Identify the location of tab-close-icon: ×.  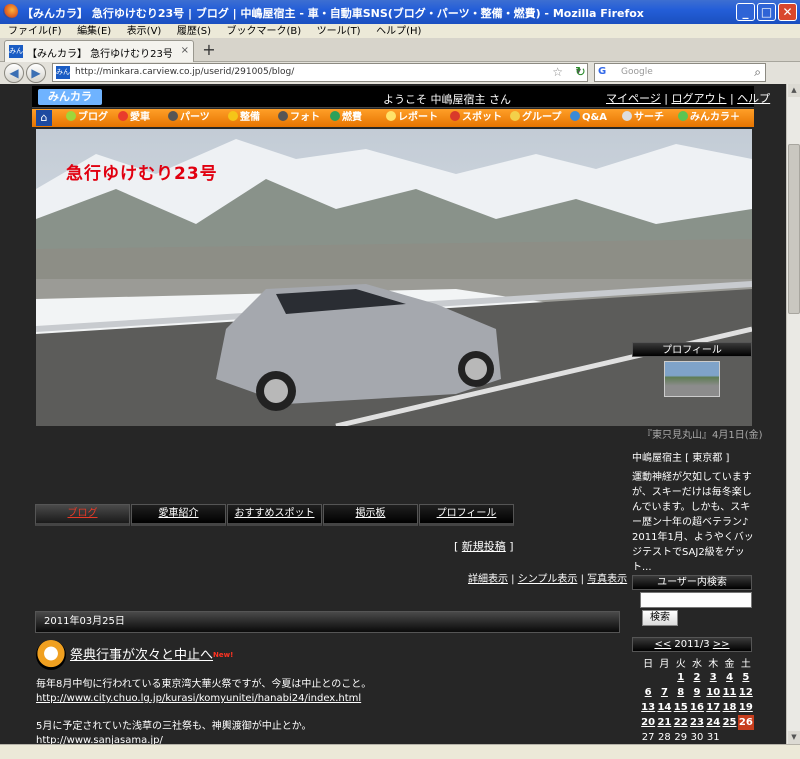
(185, 50).